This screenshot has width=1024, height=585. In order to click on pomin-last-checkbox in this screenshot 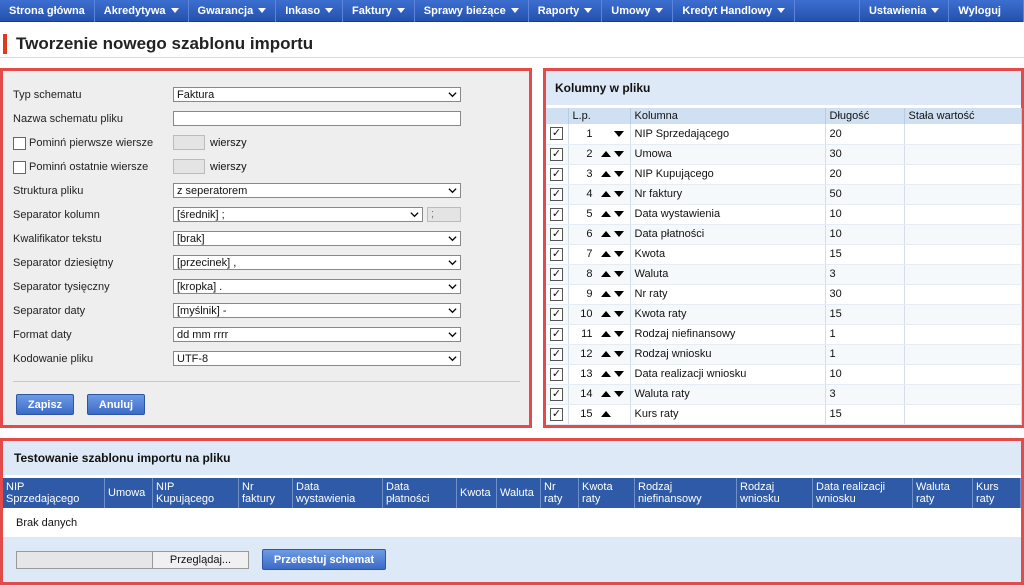, I will do `click(19, 167)`.